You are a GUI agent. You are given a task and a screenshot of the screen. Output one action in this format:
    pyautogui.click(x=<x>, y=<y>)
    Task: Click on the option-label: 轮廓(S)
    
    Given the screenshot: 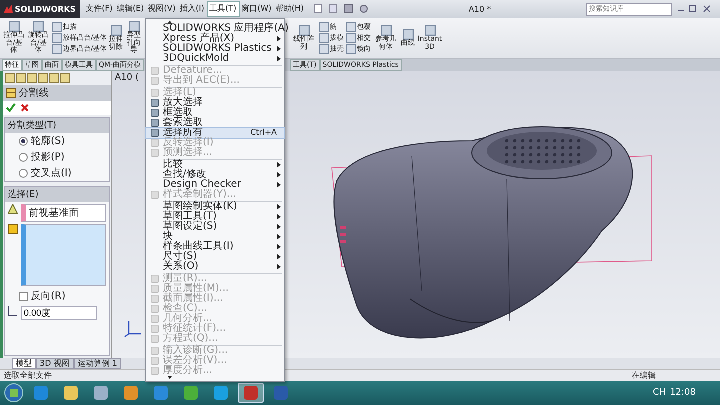 What is the action you would take?
    pyautogui.click(x=48, y=141)
    